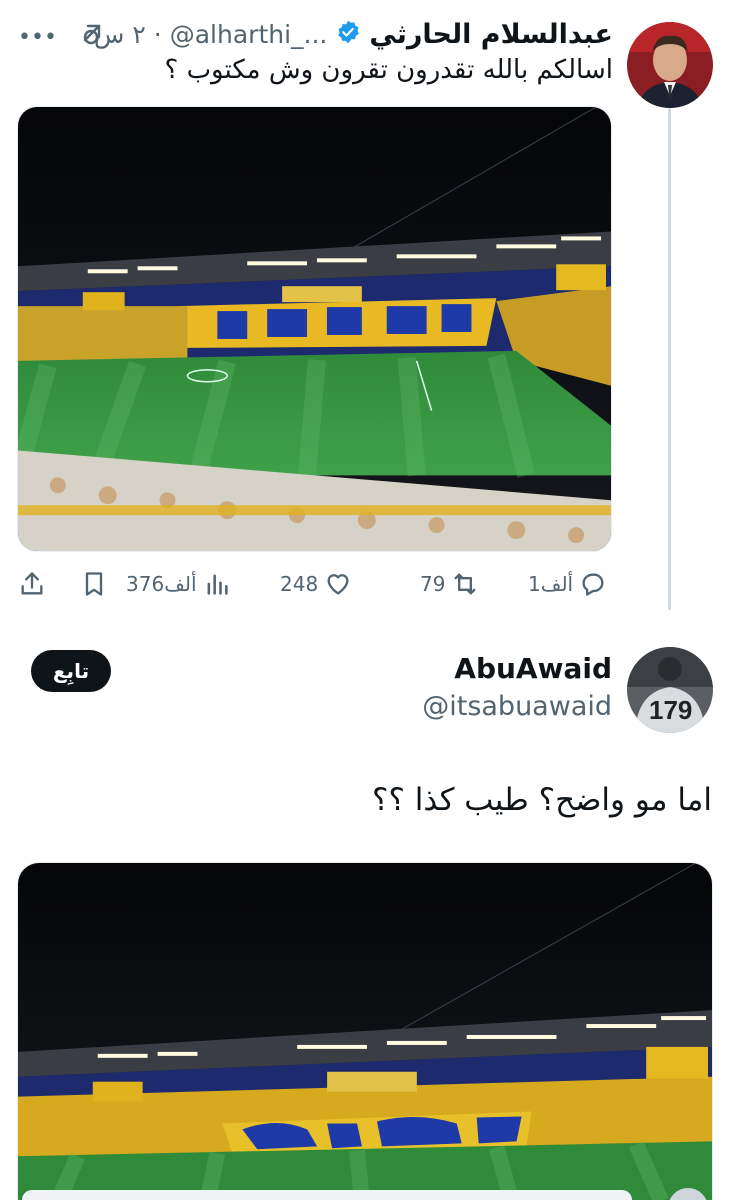  I want to click on replies-count: 1ألف, so click(551, 584).